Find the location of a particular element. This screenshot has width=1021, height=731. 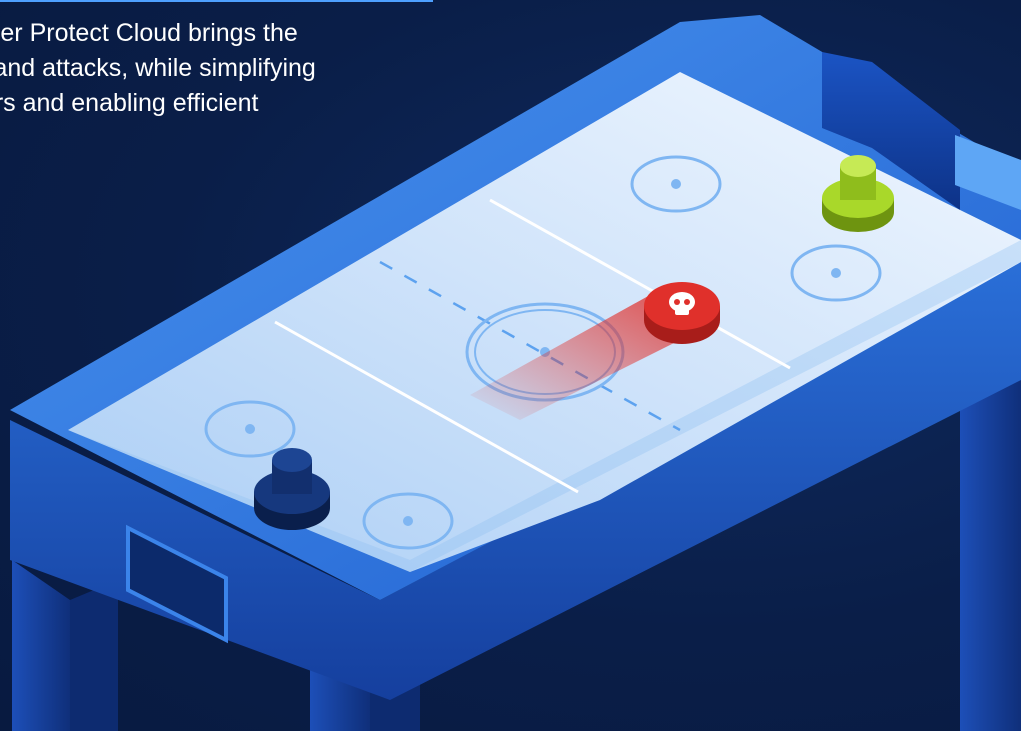

intro-line-4: s. is located at coordinates (235, 138).